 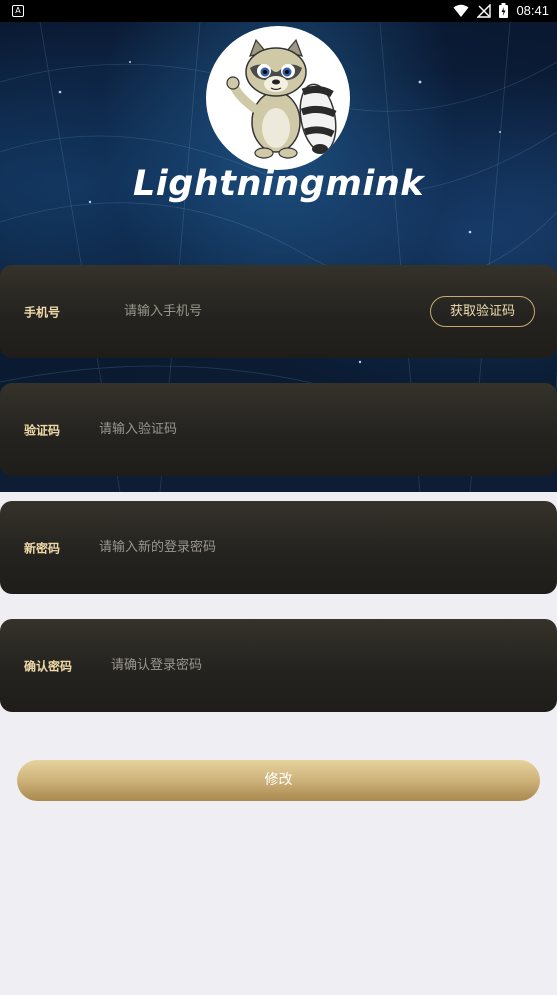 I want to click on new-password-card: 新密码, so click(x=278, y=547).